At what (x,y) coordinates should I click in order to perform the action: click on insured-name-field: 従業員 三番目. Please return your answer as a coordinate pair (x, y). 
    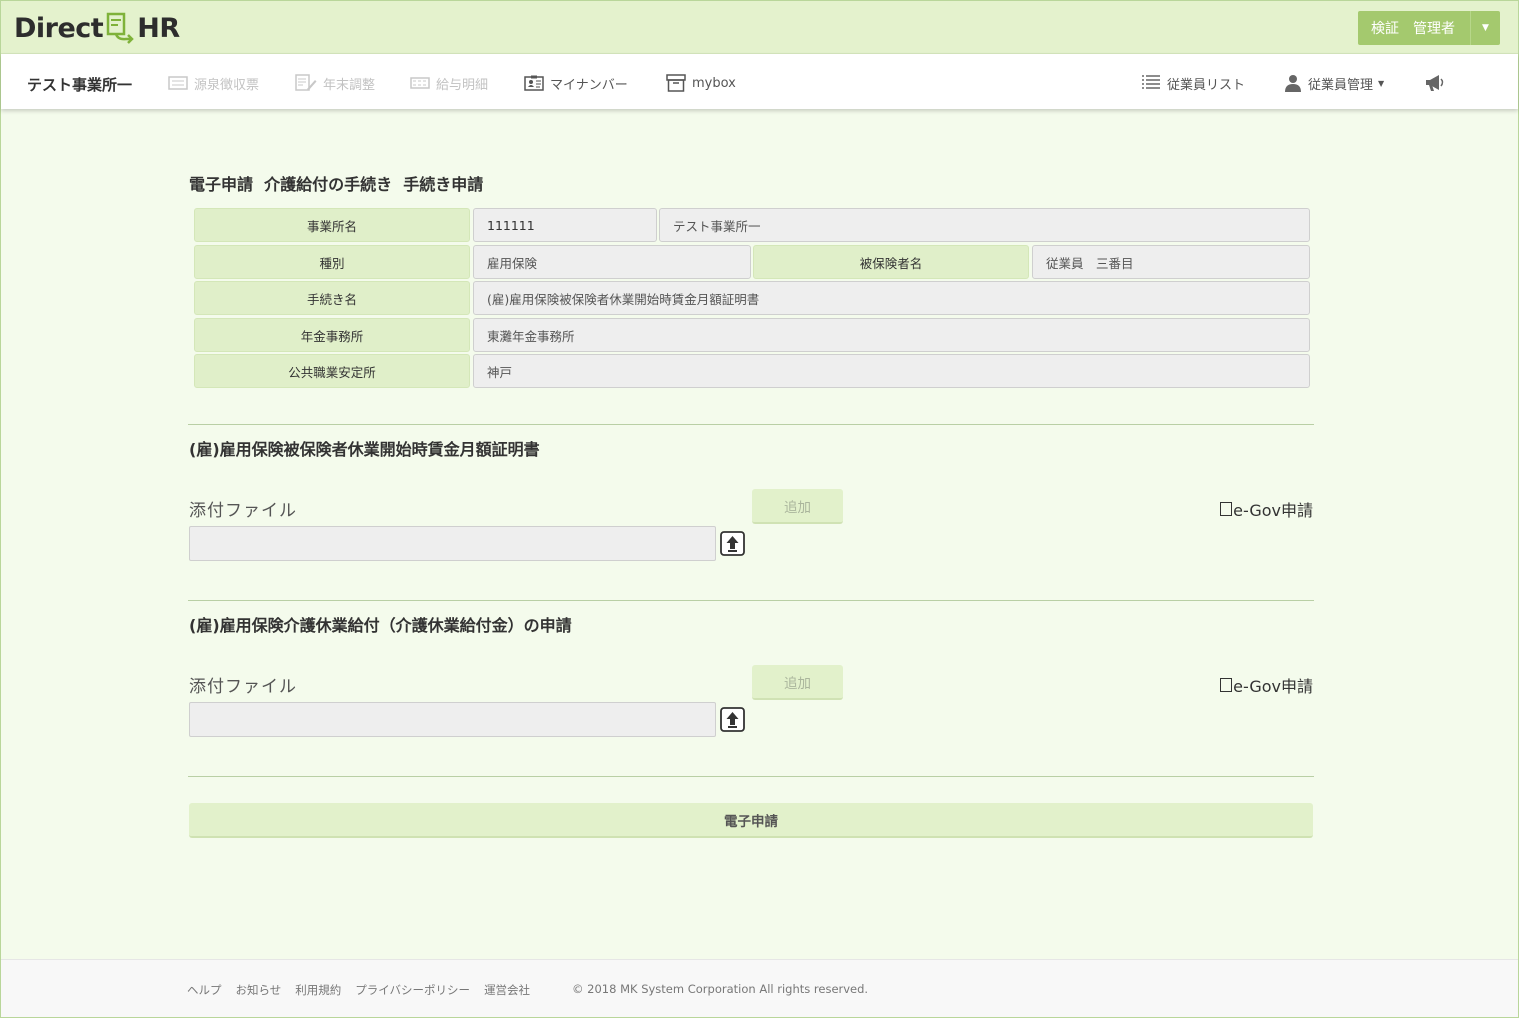
    Looking at the image, I should click on (1171, 262).